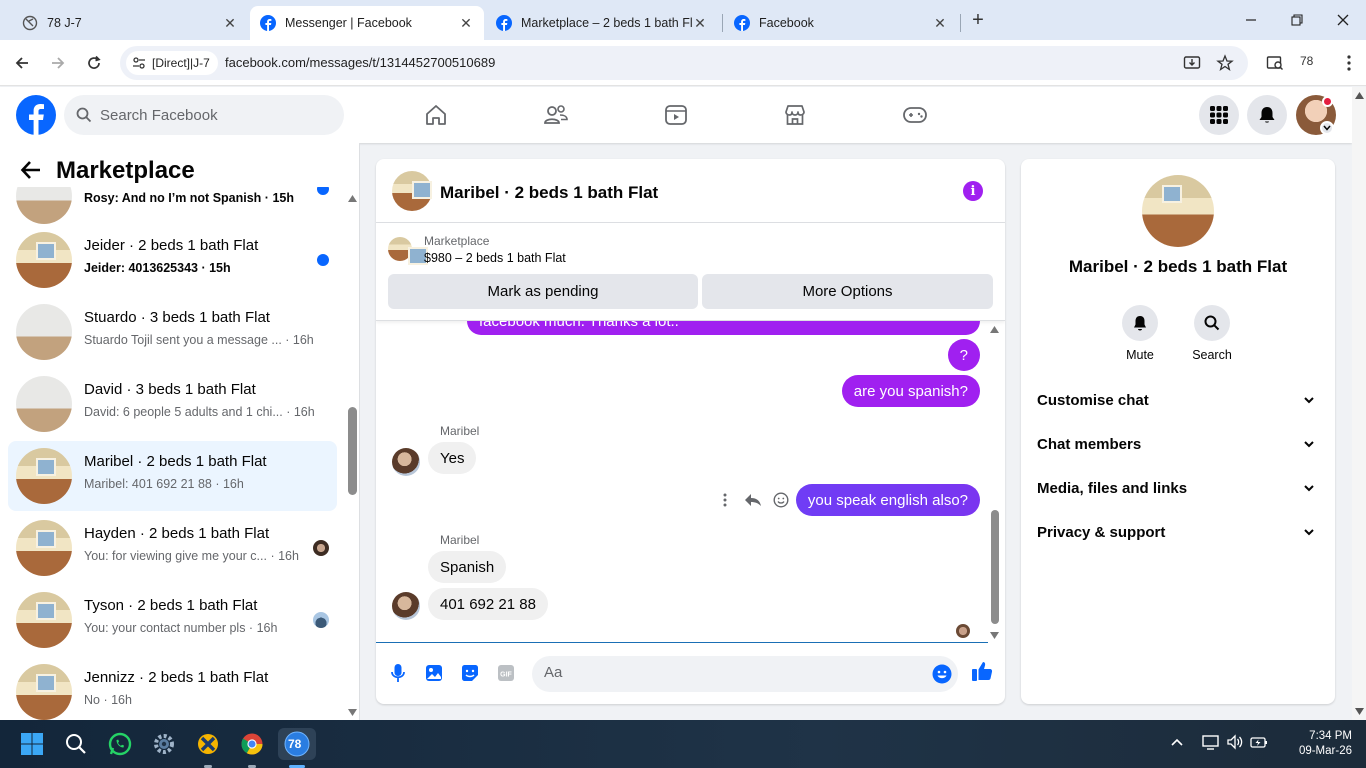 The height and width of the screenshot is (768, 1366). Describe the element at coordinates (1211, 742) in the screenshot. I see `network-icon` at that location.